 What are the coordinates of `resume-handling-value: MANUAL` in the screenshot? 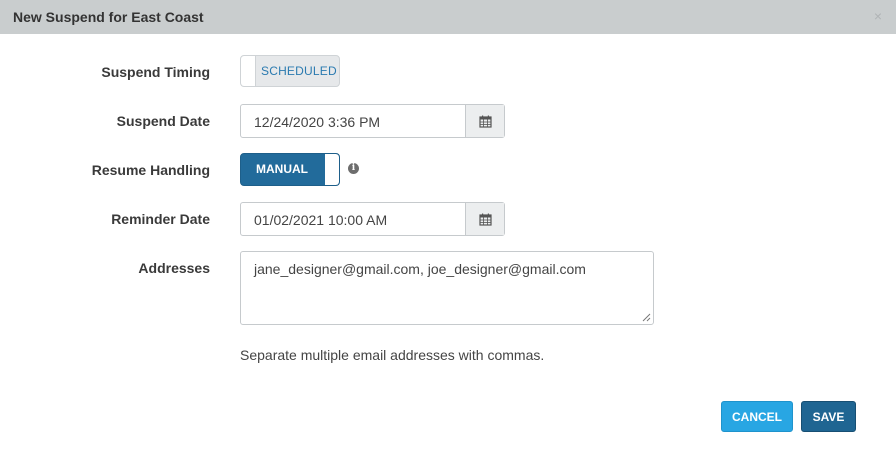 It's located at (282, 169).